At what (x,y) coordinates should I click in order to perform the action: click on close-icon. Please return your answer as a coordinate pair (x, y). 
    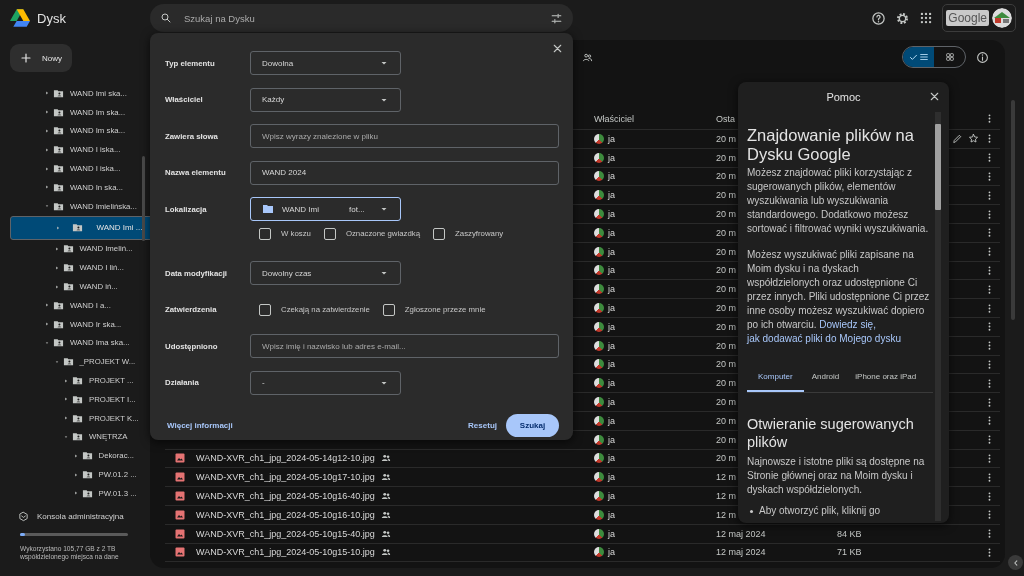
    Looking at the image, I should click on (557, 48).